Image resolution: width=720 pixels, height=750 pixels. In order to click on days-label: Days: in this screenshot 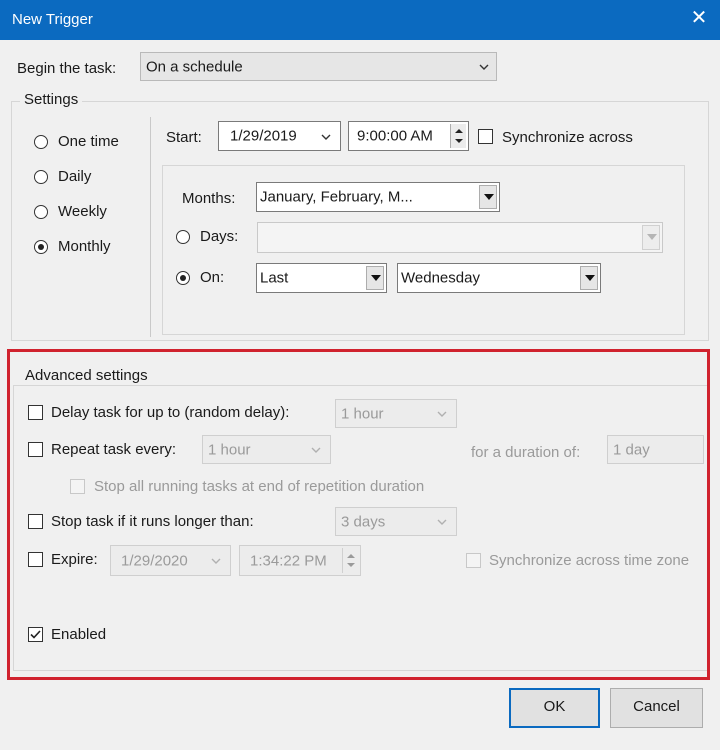, I will do `click(219, 236)`.